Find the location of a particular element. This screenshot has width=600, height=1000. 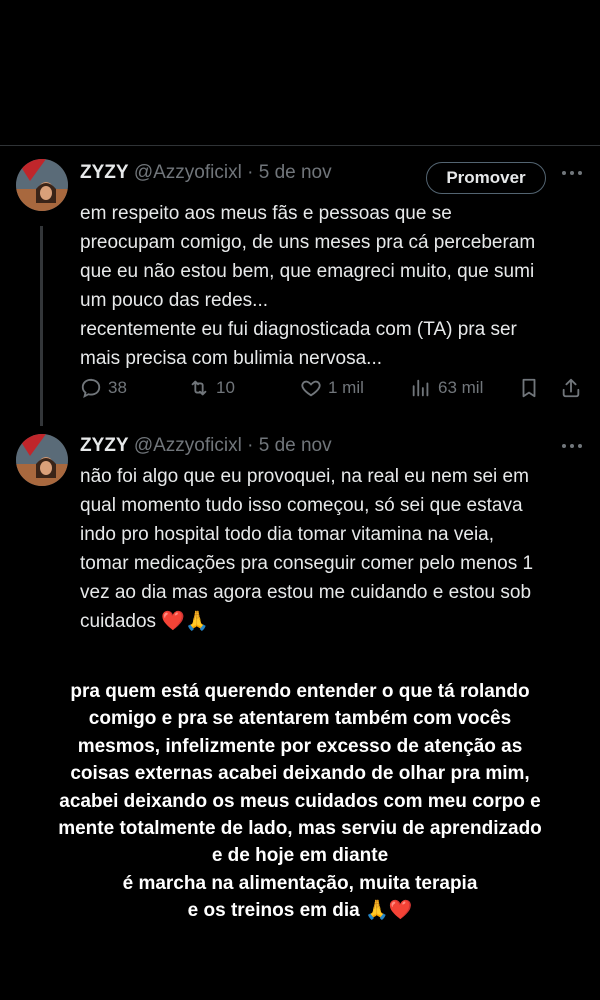

views-button: 63 mil is located at coordinates (446, 388).